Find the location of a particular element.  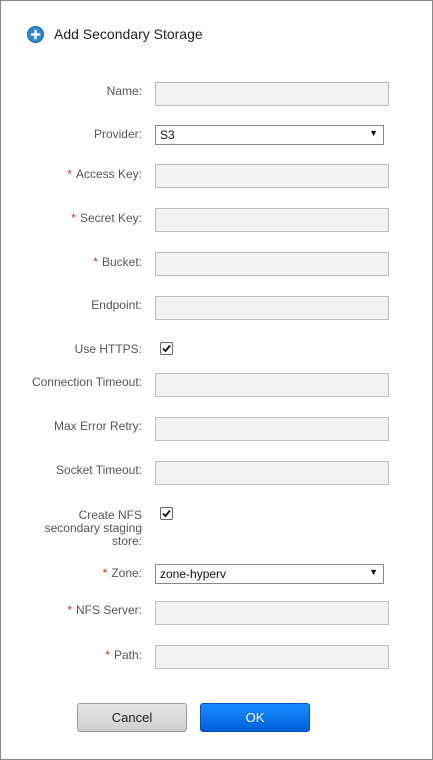

connection-timeout-label: Connection Timeout: is located at coordinates (86, 382).